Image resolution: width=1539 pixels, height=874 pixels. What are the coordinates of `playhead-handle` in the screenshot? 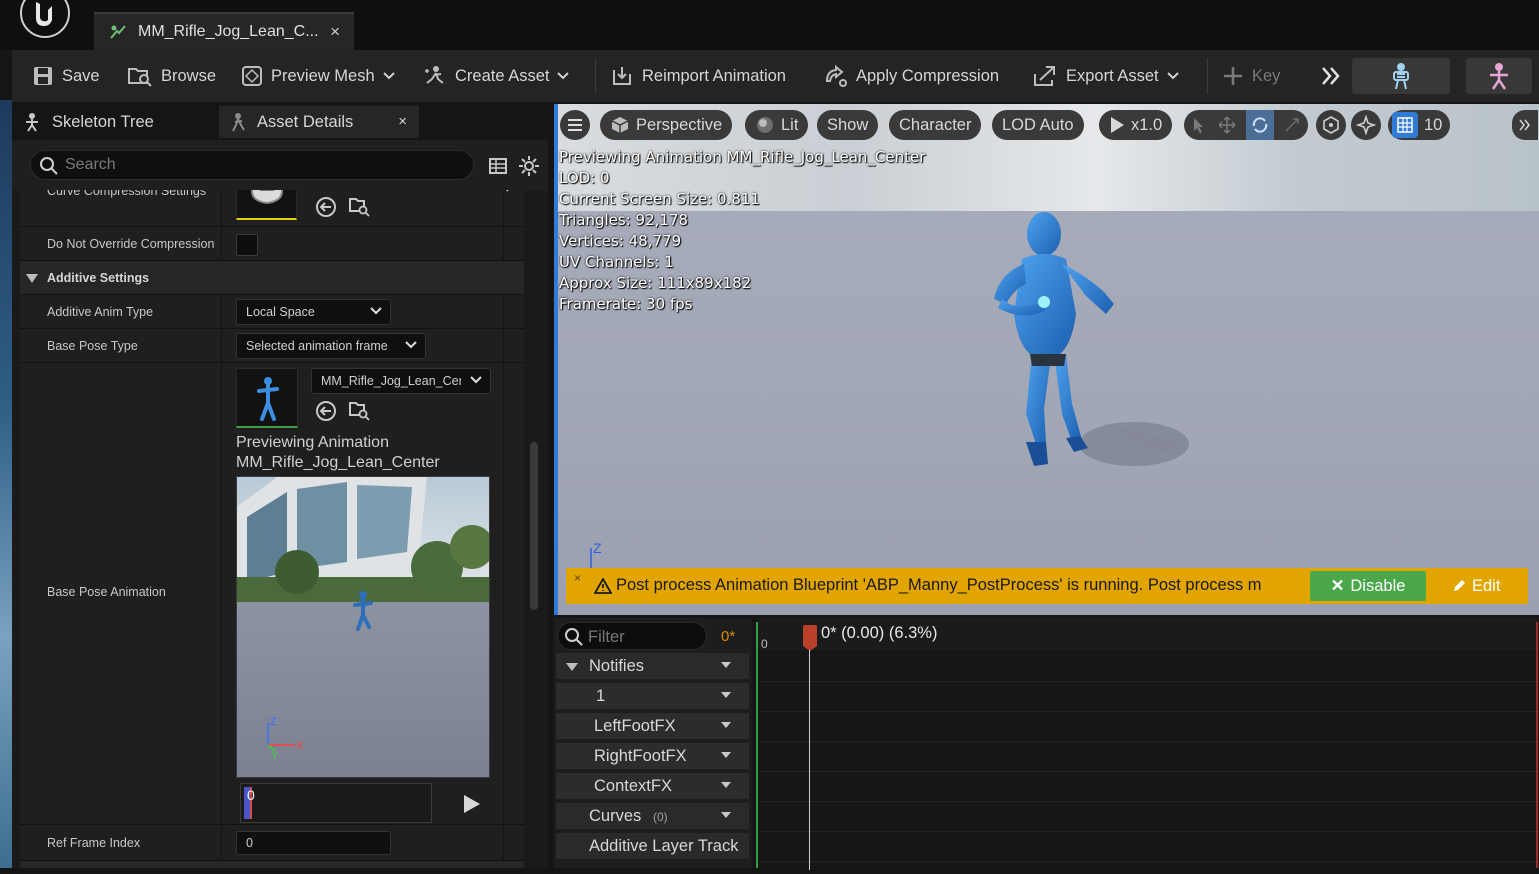 It's located at (810, 638).